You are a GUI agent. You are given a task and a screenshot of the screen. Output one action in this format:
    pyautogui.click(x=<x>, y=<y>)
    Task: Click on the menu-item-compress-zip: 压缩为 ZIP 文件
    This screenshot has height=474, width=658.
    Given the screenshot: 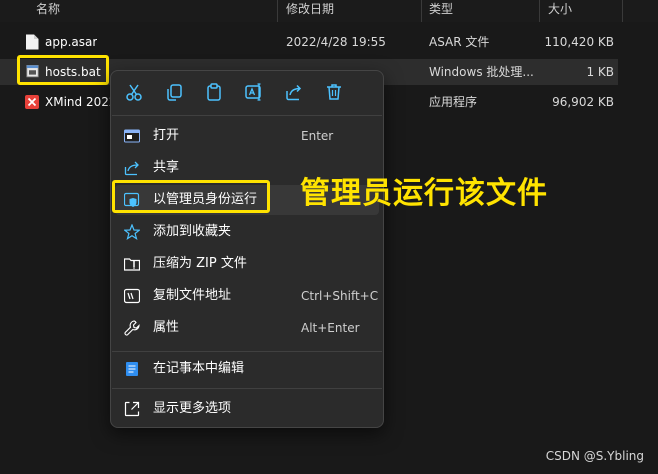 What is the action you would take?
    pyautogui.click(x=247, y=264)
    